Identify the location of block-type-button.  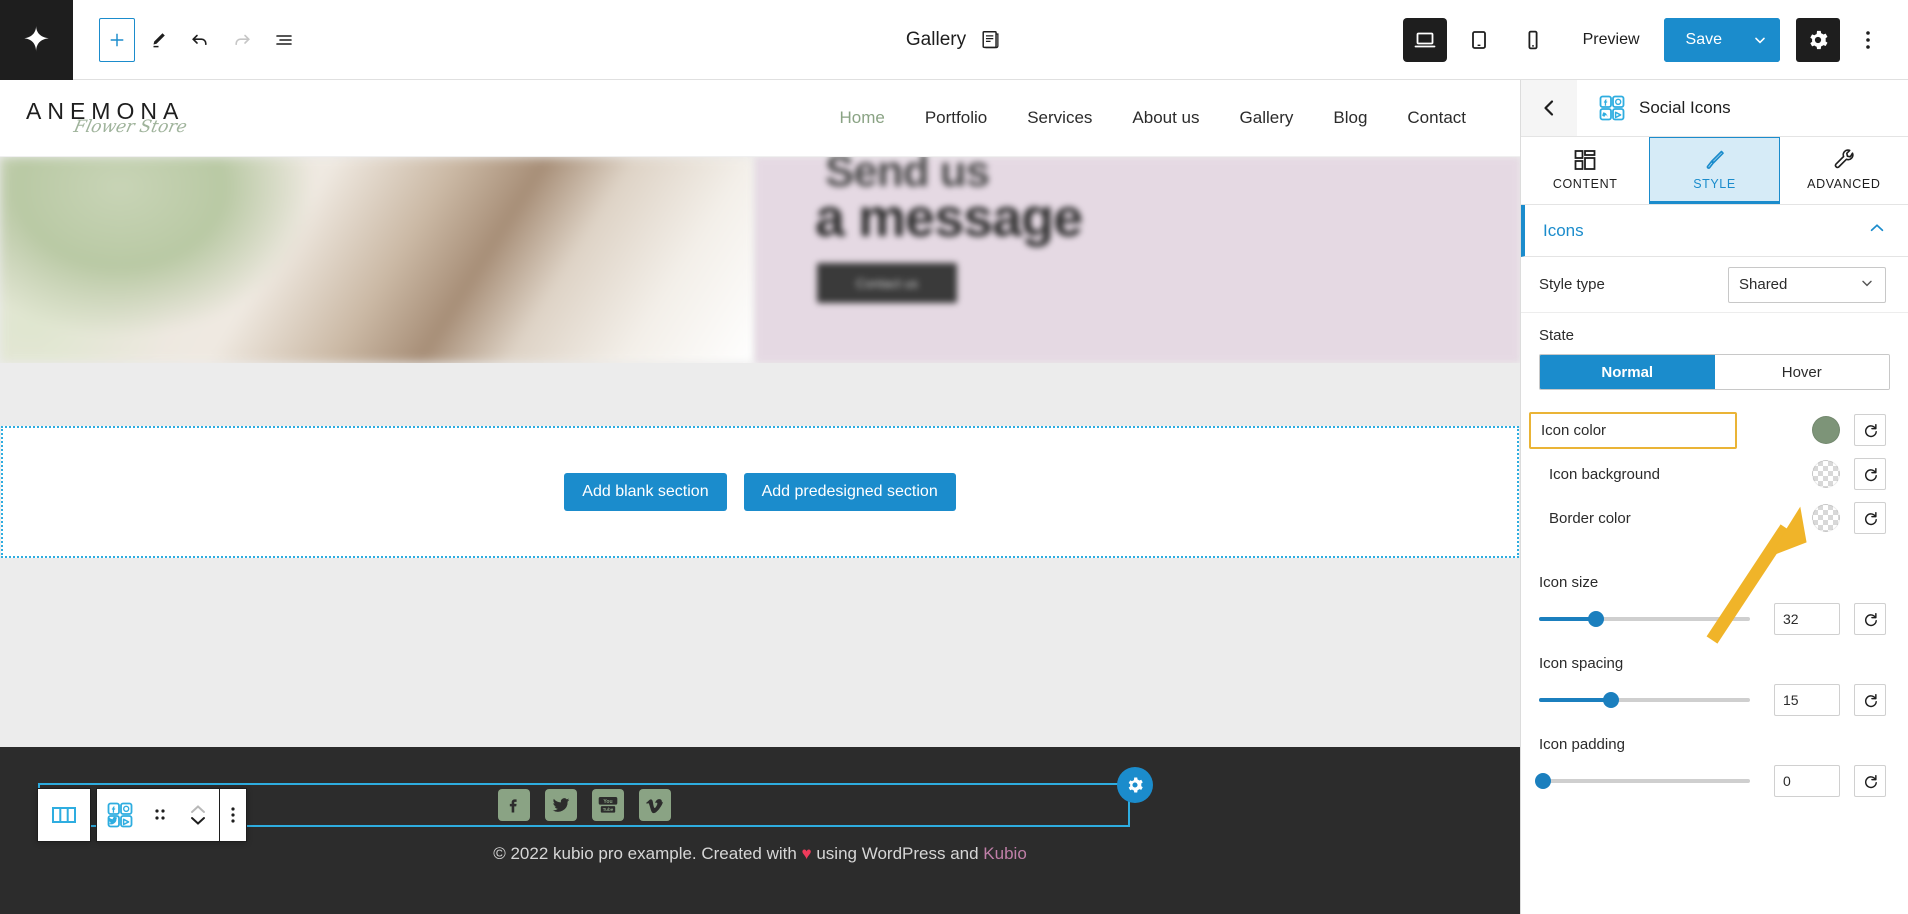
(120, 815).